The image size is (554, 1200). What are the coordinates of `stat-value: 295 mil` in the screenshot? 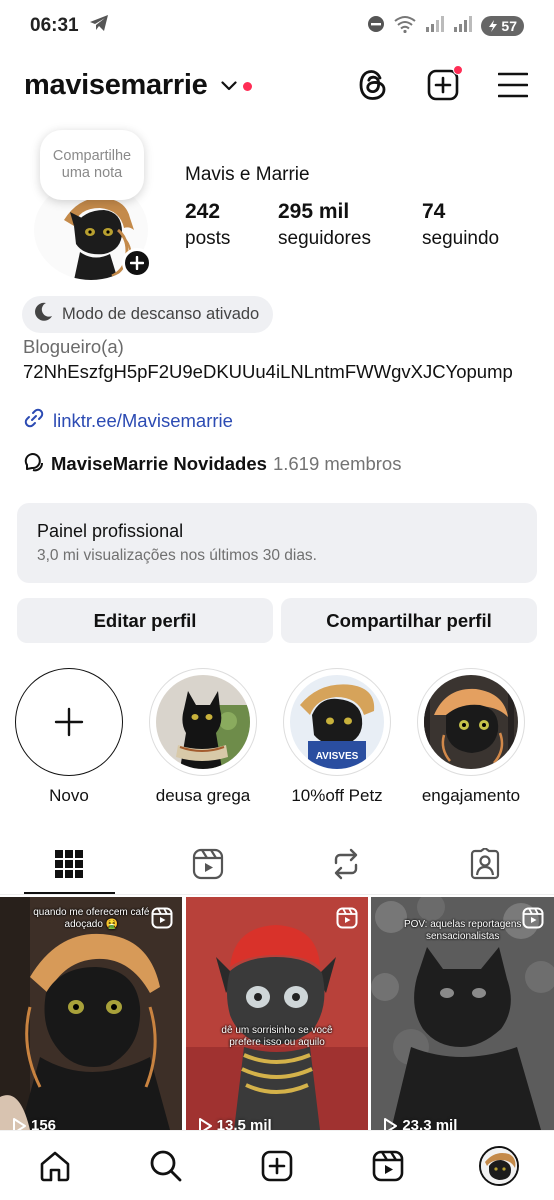 It's located at (314, 211).